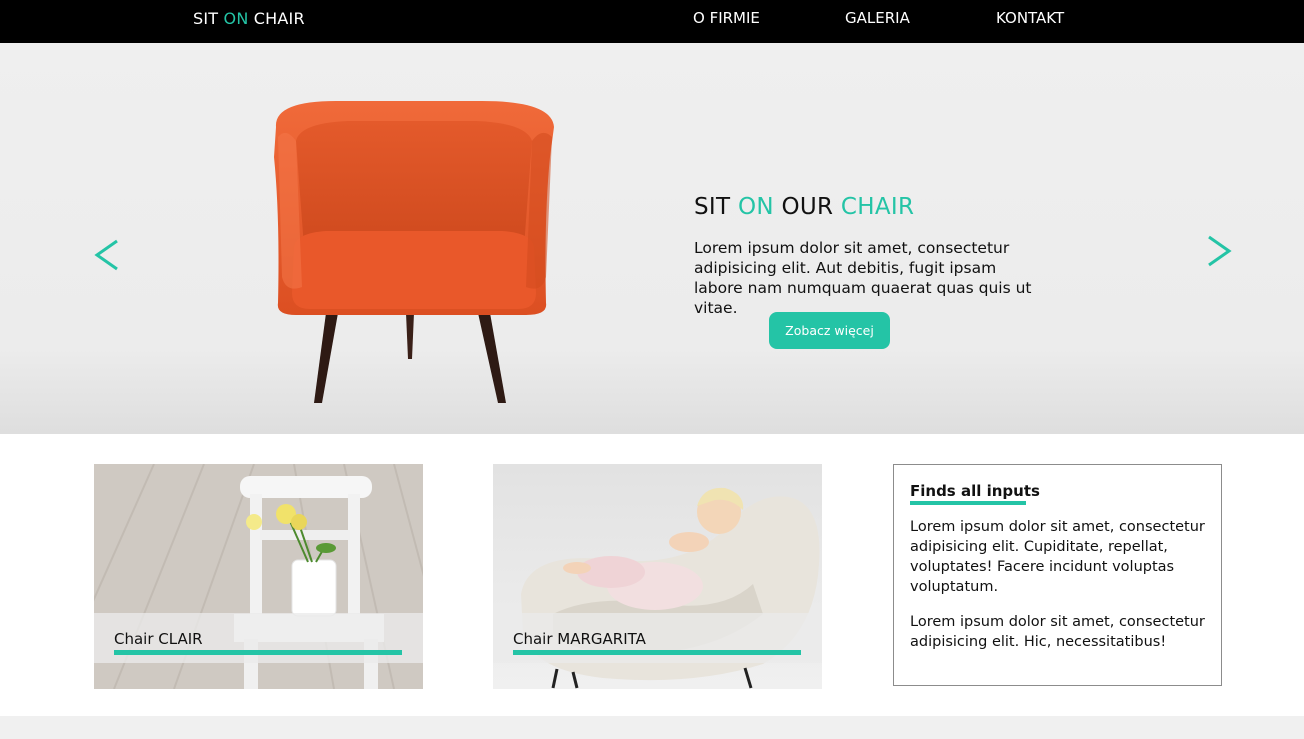 This screenshot has width=1304, height=739. What do you see at coordinates (412, 253) in the screenshot?
I see `hero-chair-image` at bounding box center [412, 253].